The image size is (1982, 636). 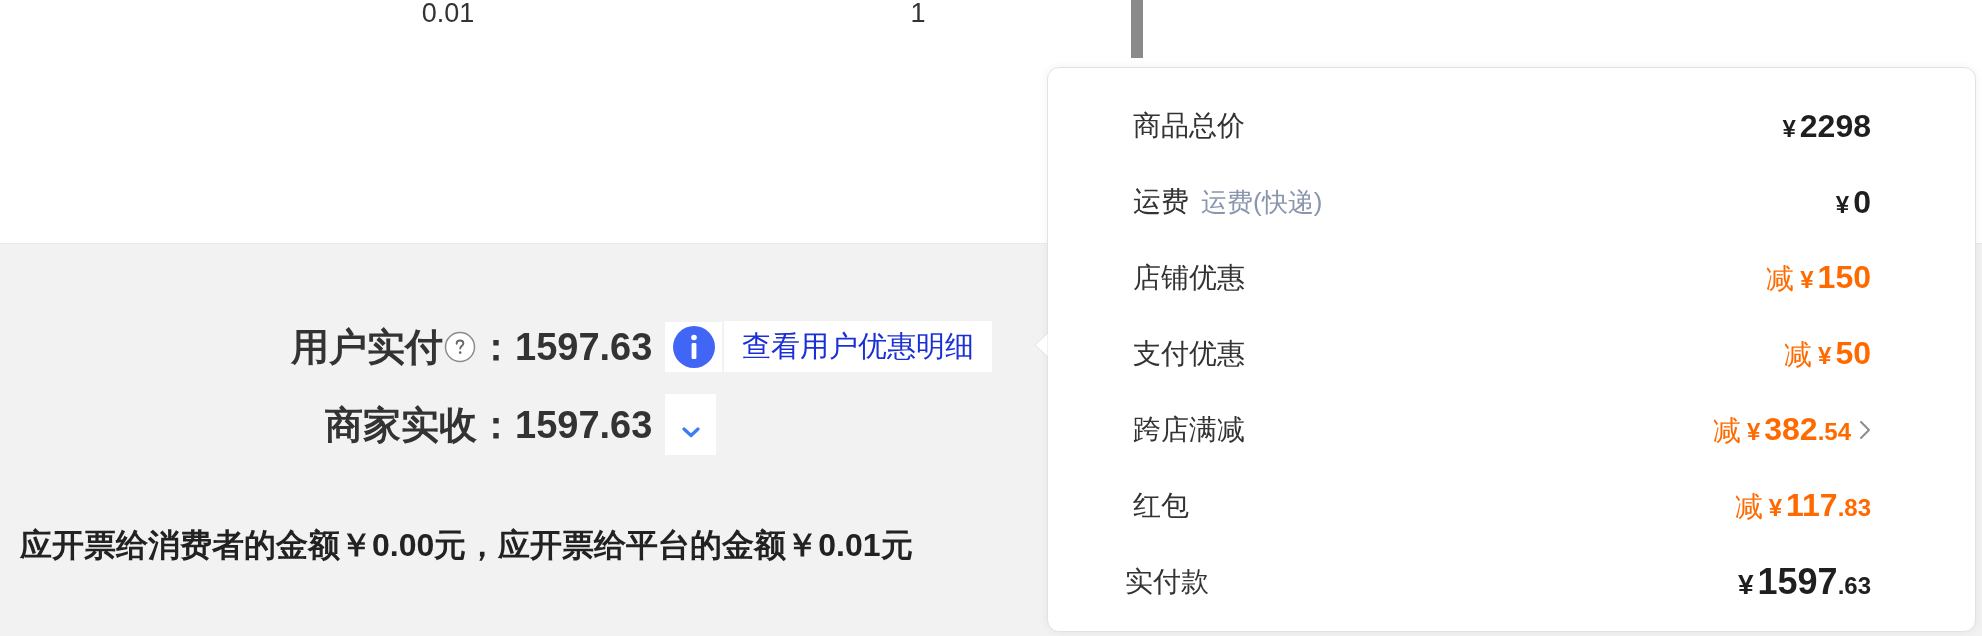 What do you see at coordinates (1804, 582) in the screenshot?
I see `total-amount: ¥1597.63` at bounding box center [1804, 582].